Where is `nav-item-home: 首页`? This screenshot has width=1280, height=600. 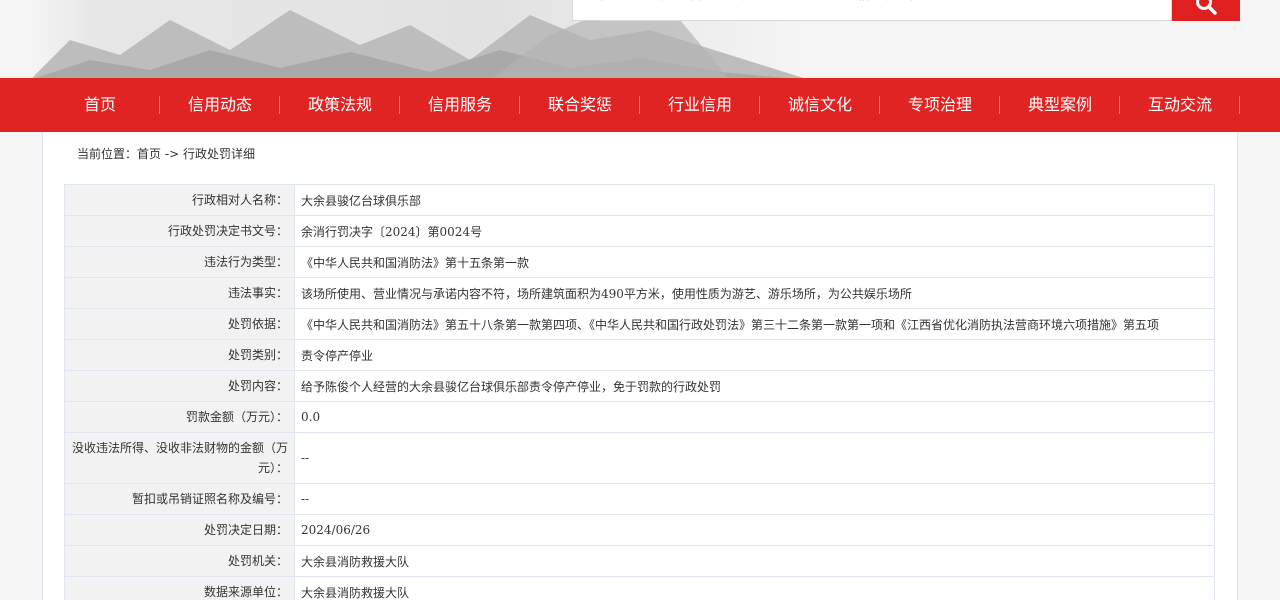
nav-item-home: 首页 is located at coordinates (100, 105).